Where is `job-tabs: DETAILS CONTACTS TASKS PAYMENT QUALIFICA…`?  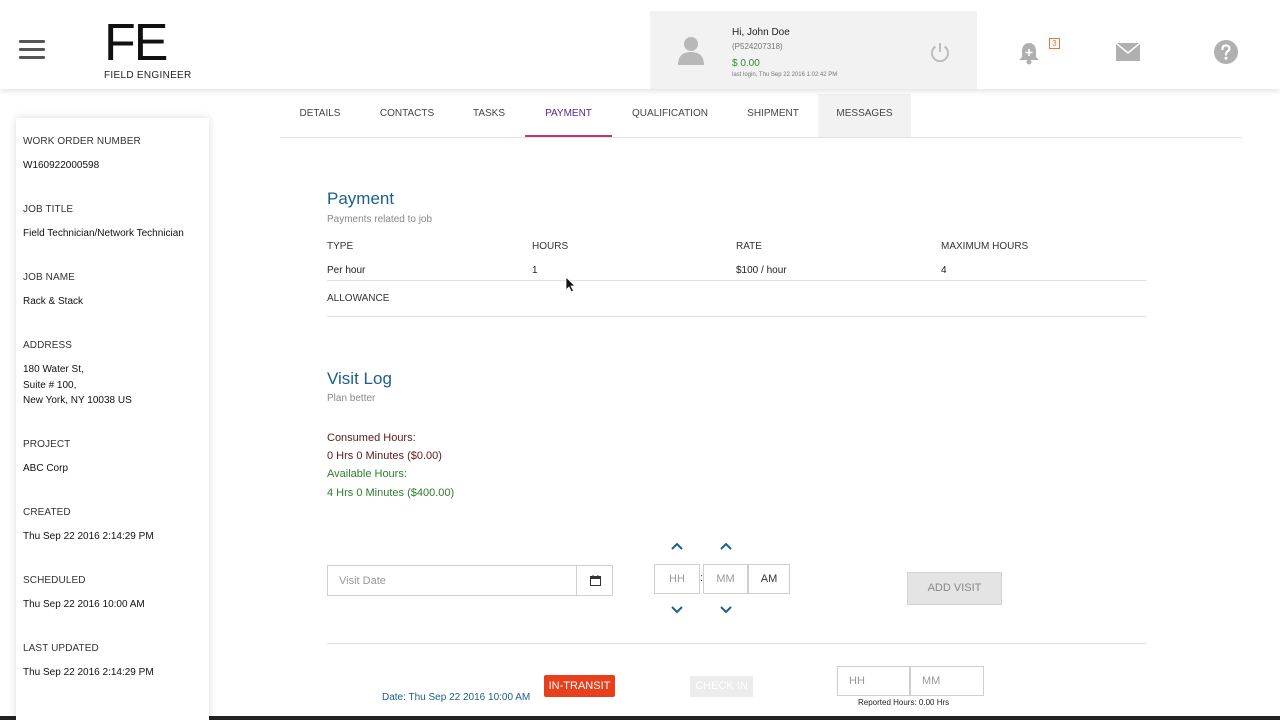
job-tabs: DETAILS CONTACTS TASKS PAYMENT QUALIFICA… is located at coordinates (761, 116).